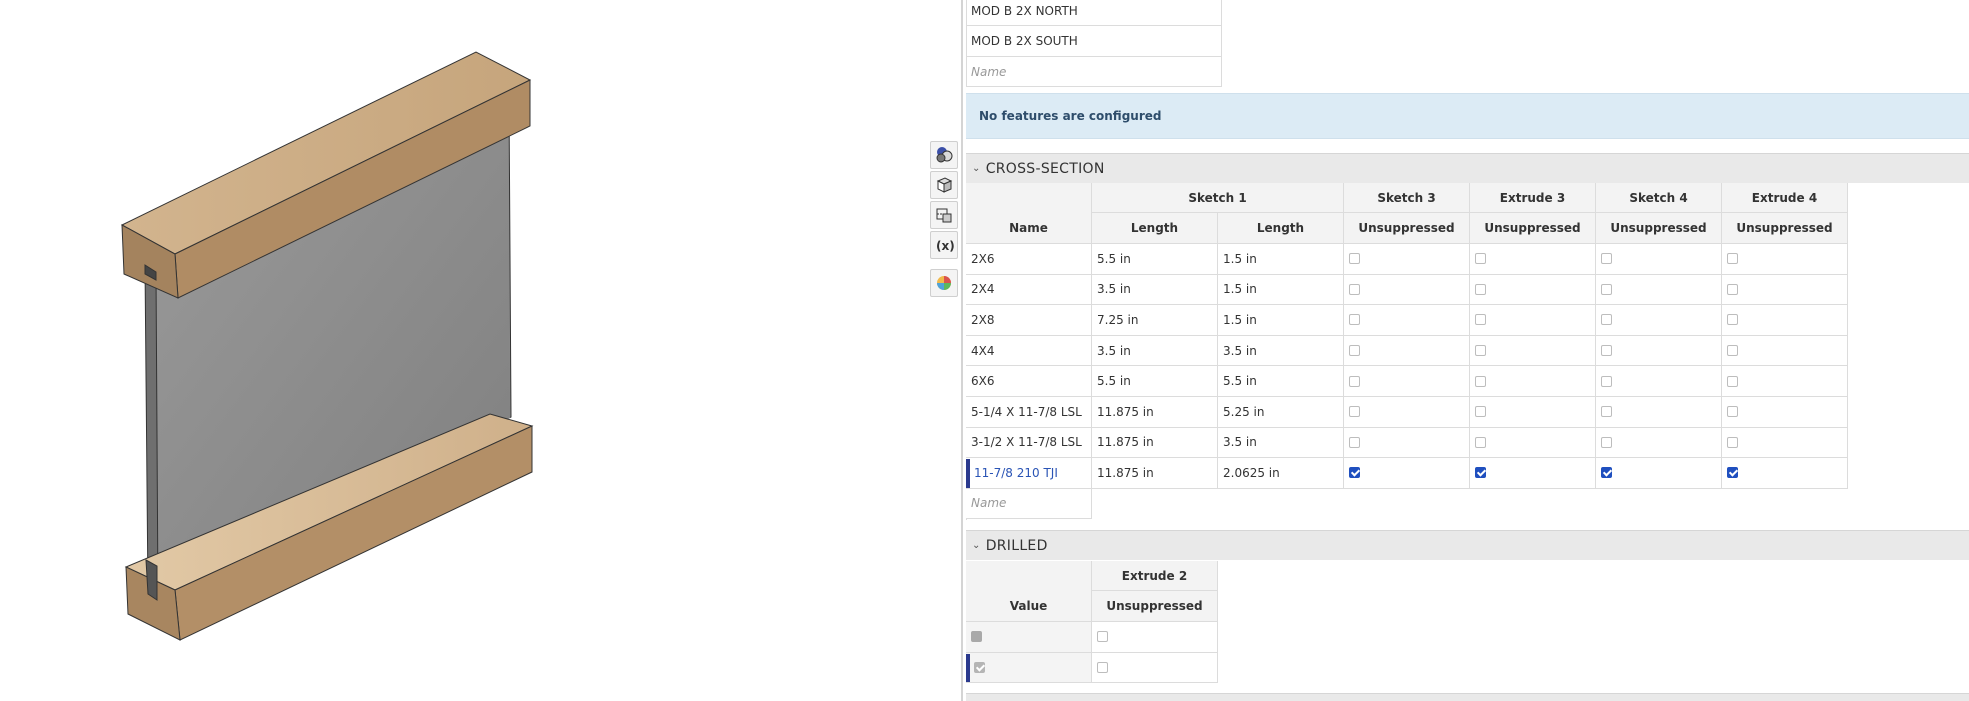 The image size is (1969, 701). I want to click on configuration-variable-icon: (x), so click(944, 245).